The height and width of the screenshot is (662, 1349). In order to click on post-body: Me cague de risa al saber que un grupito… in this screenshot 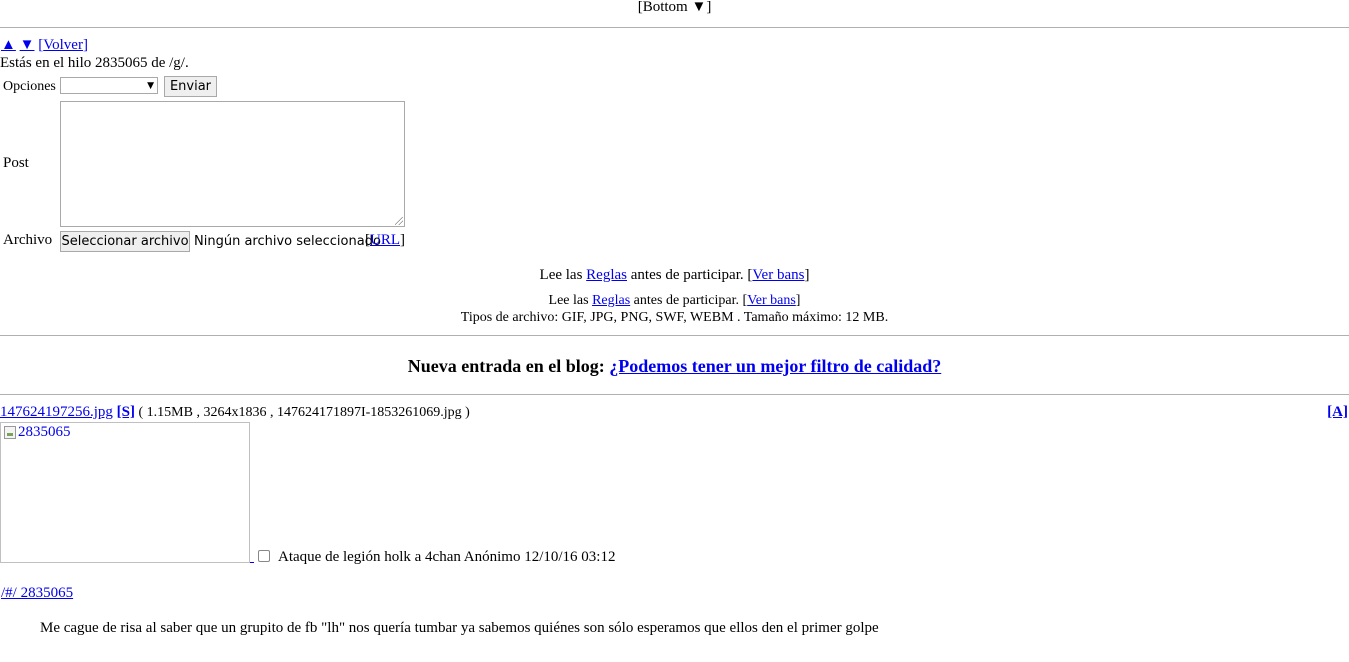, I will do `click(459, 628)`.